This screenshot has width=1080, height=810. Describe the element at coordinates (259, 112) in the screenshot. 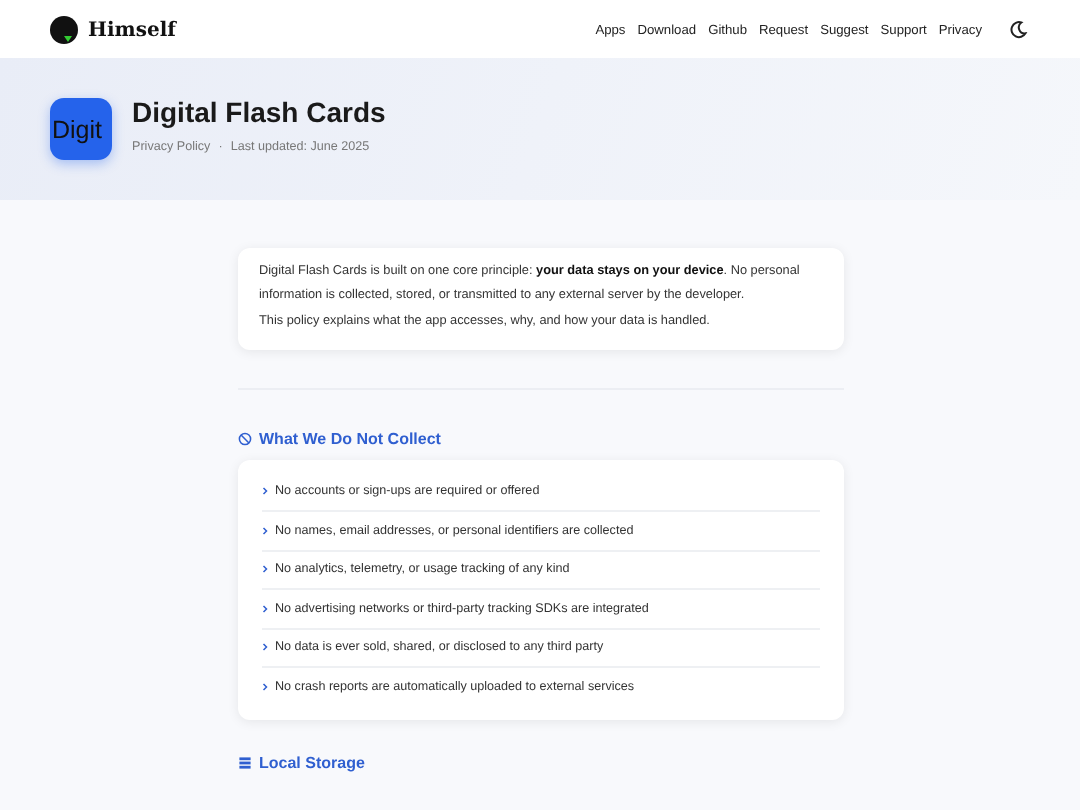

I see `page-title: Digital Flash Cards` at that location.